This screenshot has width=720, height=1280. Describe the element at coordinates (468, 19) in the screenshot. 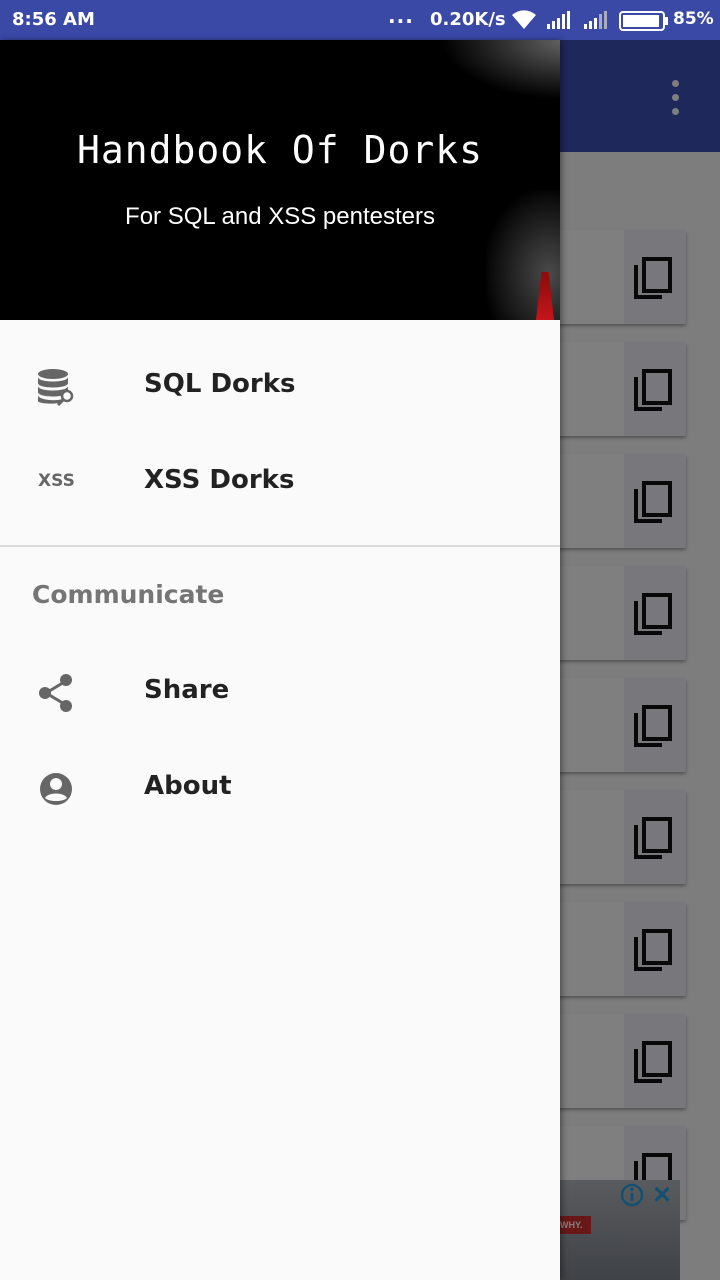

I see `network-speed: 0.20K/s` at that location.